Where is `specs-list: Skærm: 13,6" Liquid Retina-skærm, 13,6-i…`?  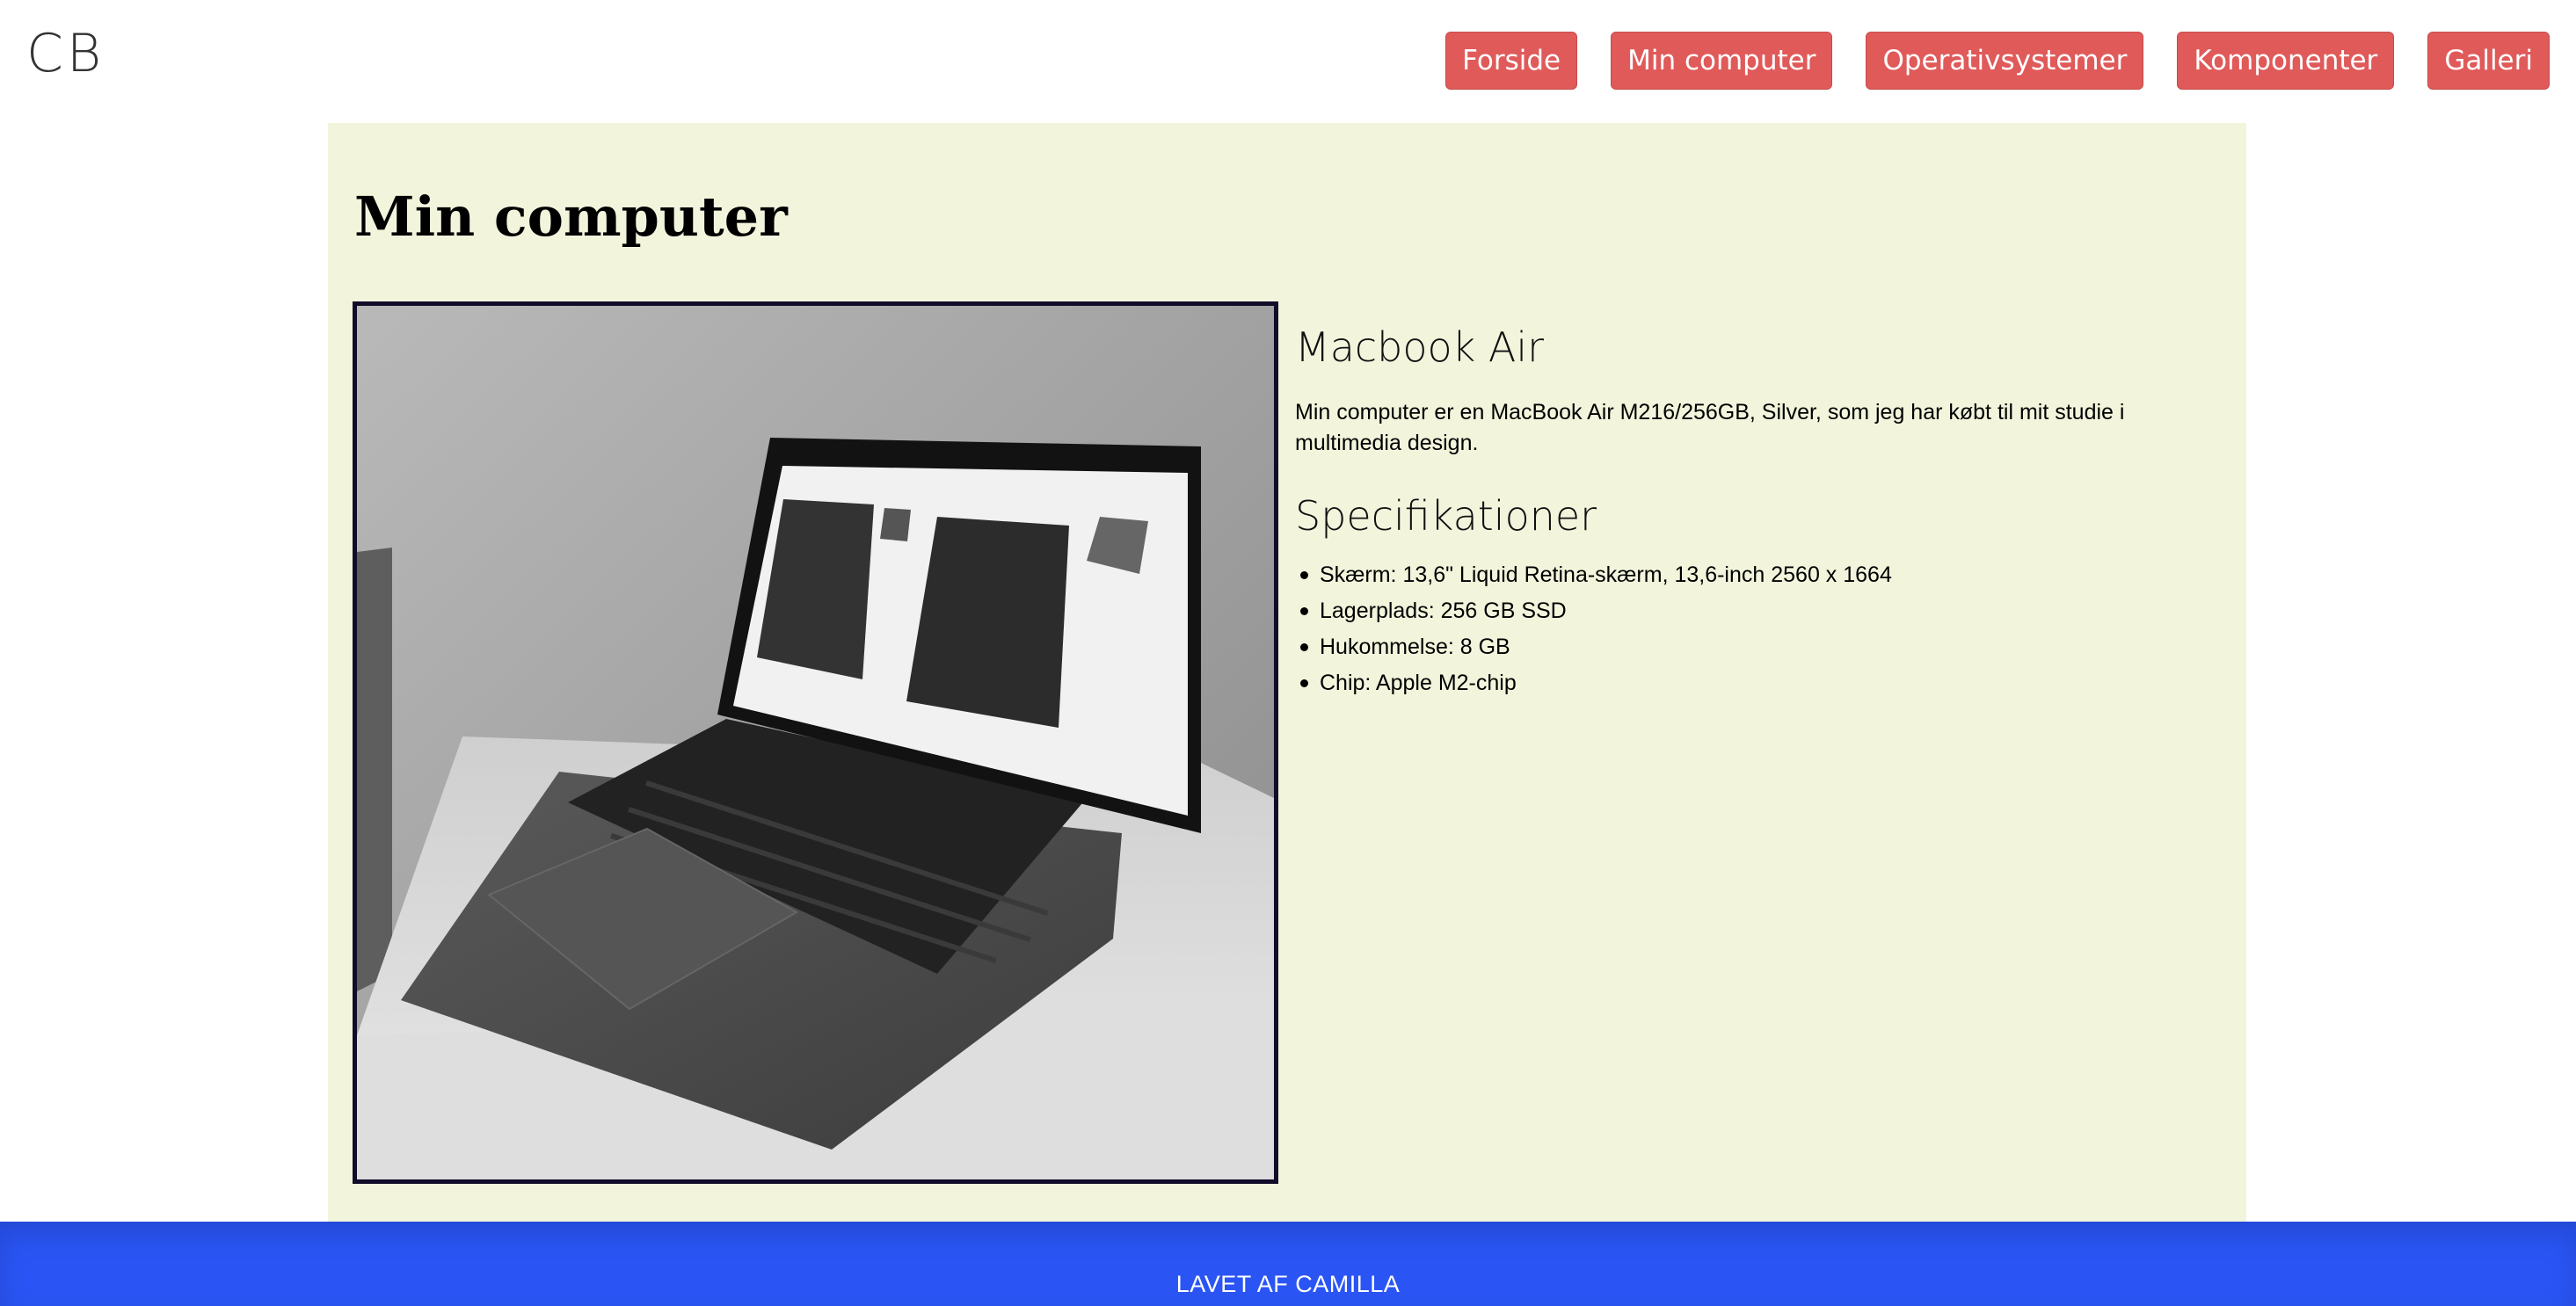
specs-list: Skærm: 13,6" Liquid Retina-skærm, 13,6-i… is located at coordinates (1752, 629).